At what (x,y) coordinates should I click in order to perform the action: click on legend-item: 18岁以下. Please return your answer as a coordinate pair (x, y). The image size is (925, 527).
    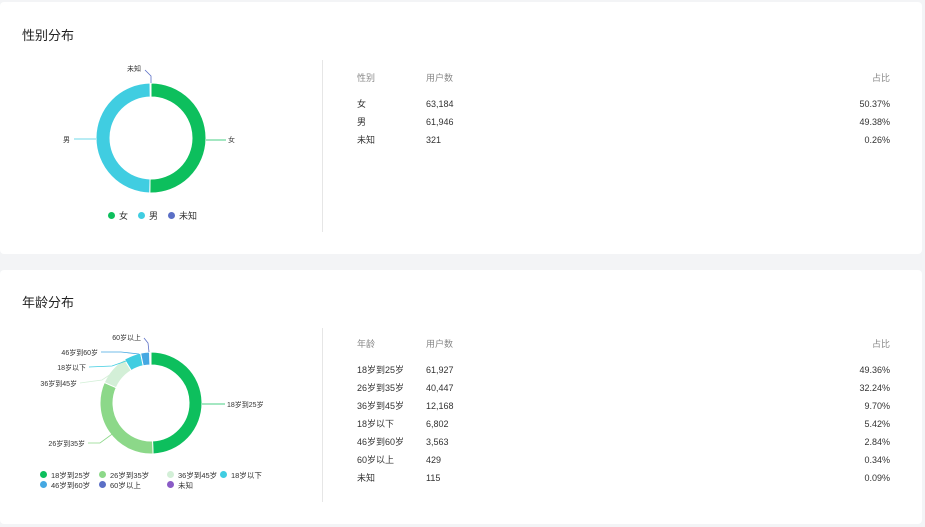
    Looking at the image, I should click on (241, 475).